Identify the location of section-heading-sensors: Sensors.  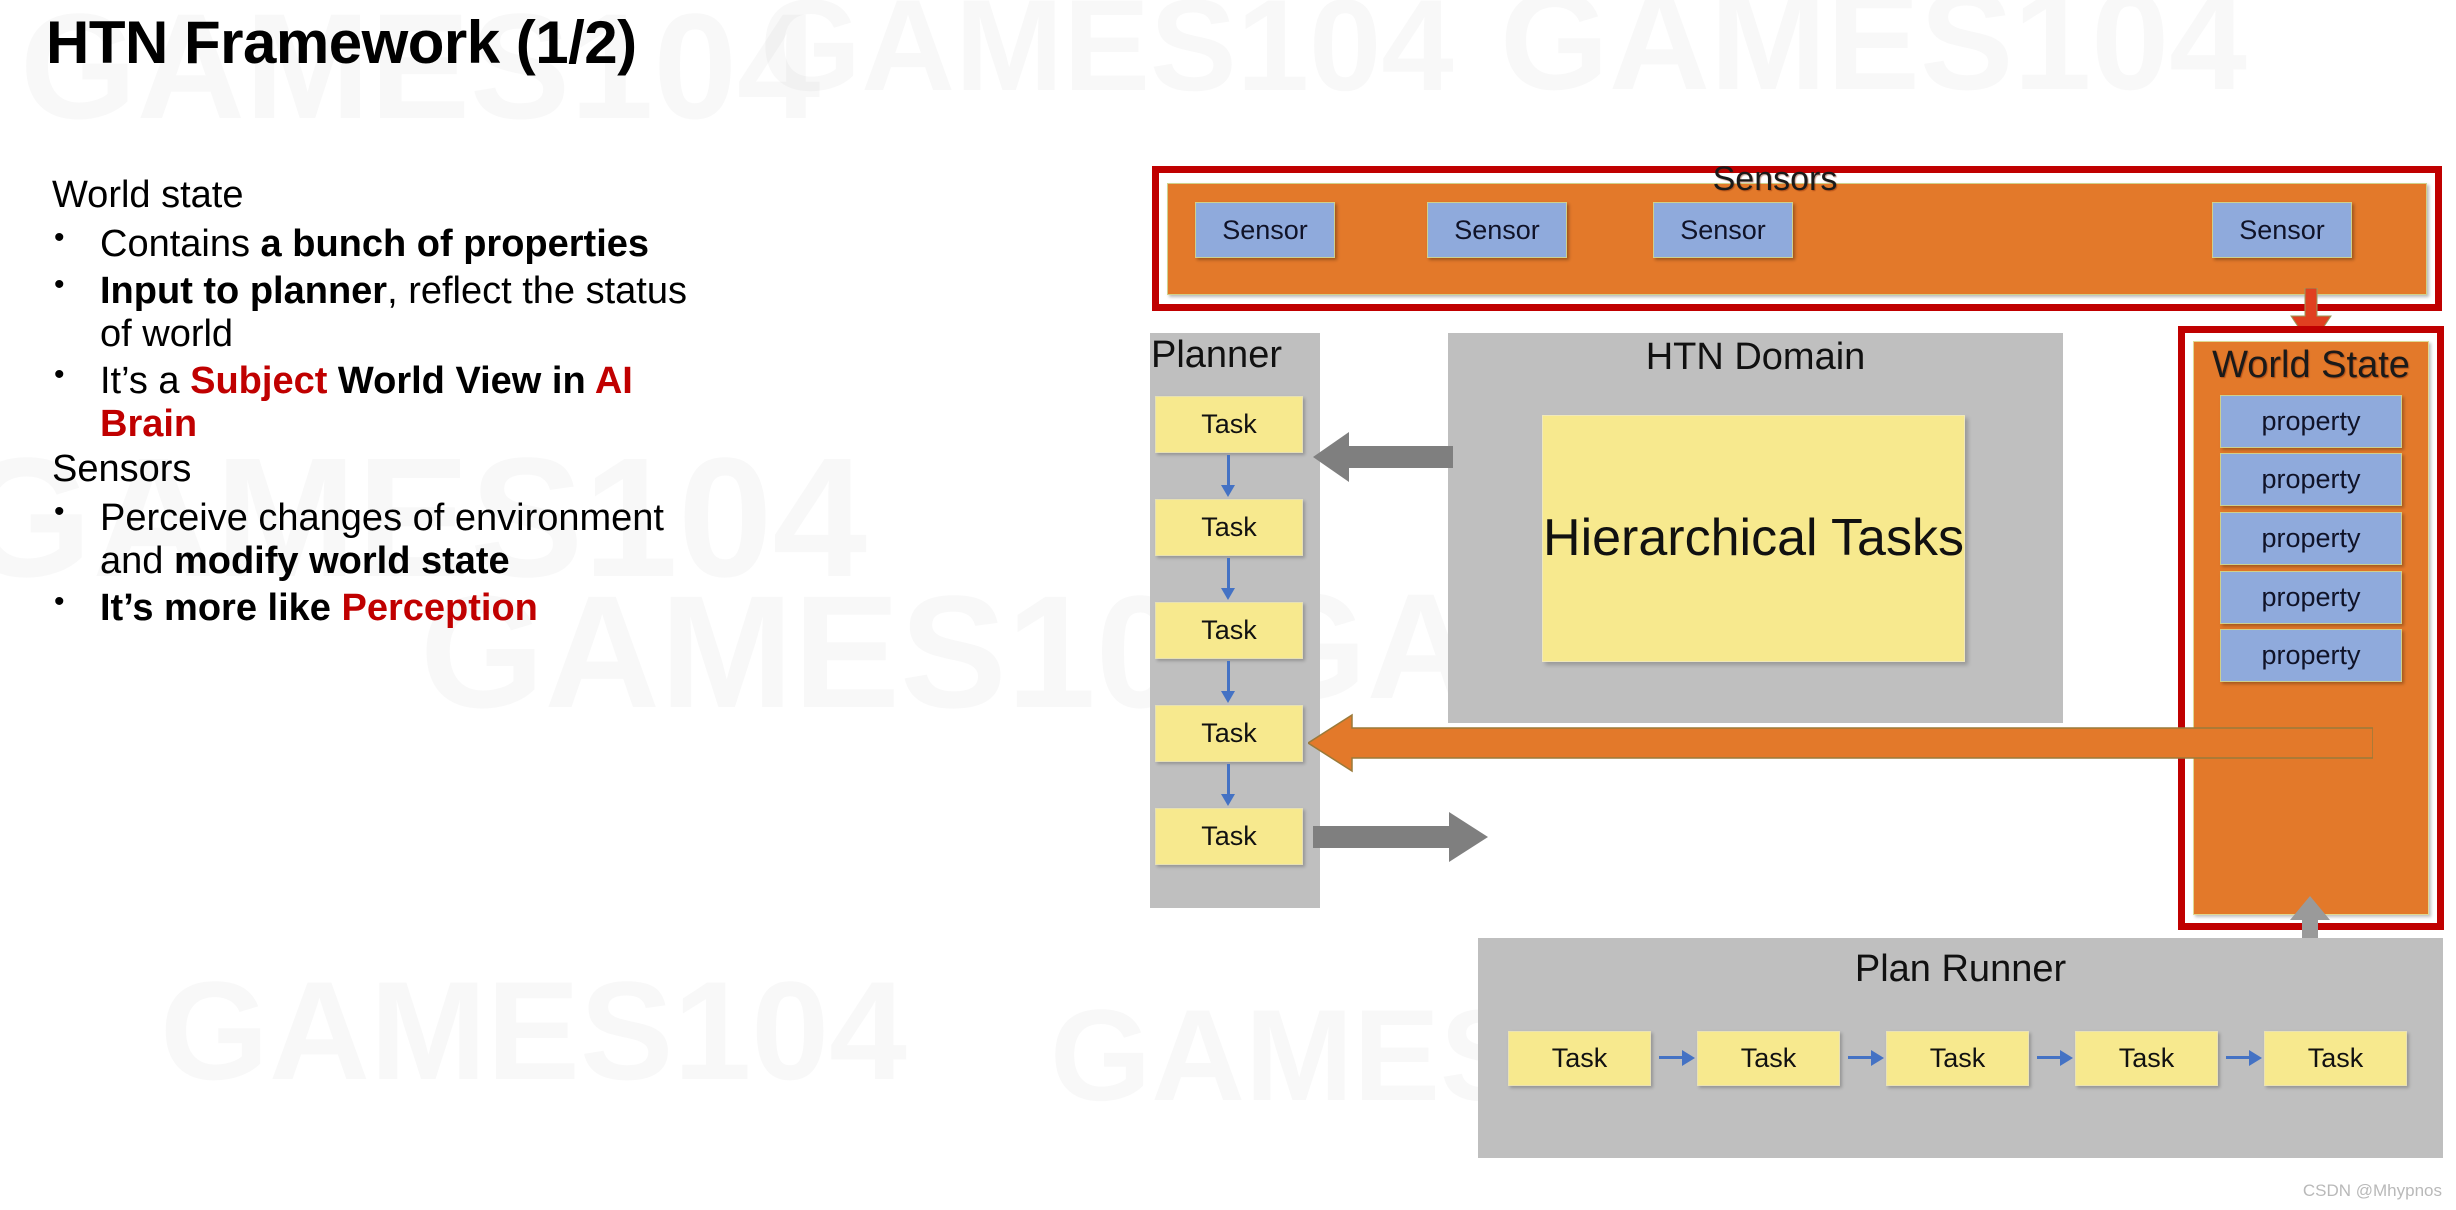
(122, 469).